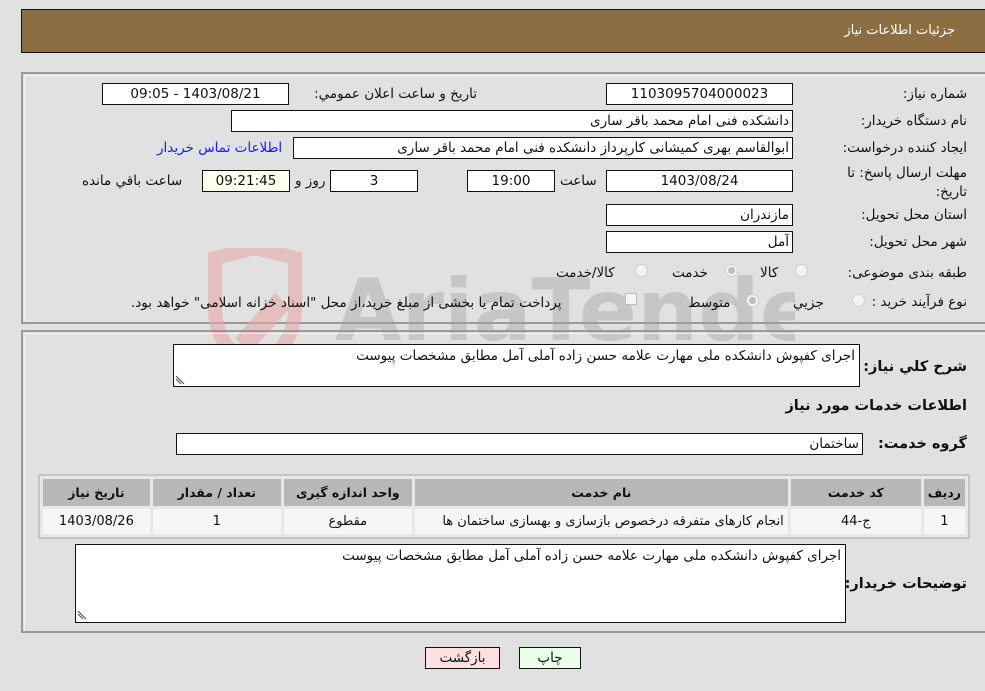 This screenshot has width=985, height=691. Describe the element at coordinates (690, 273) in the screenshot. I see `category-option-service: خدمت` at that location.